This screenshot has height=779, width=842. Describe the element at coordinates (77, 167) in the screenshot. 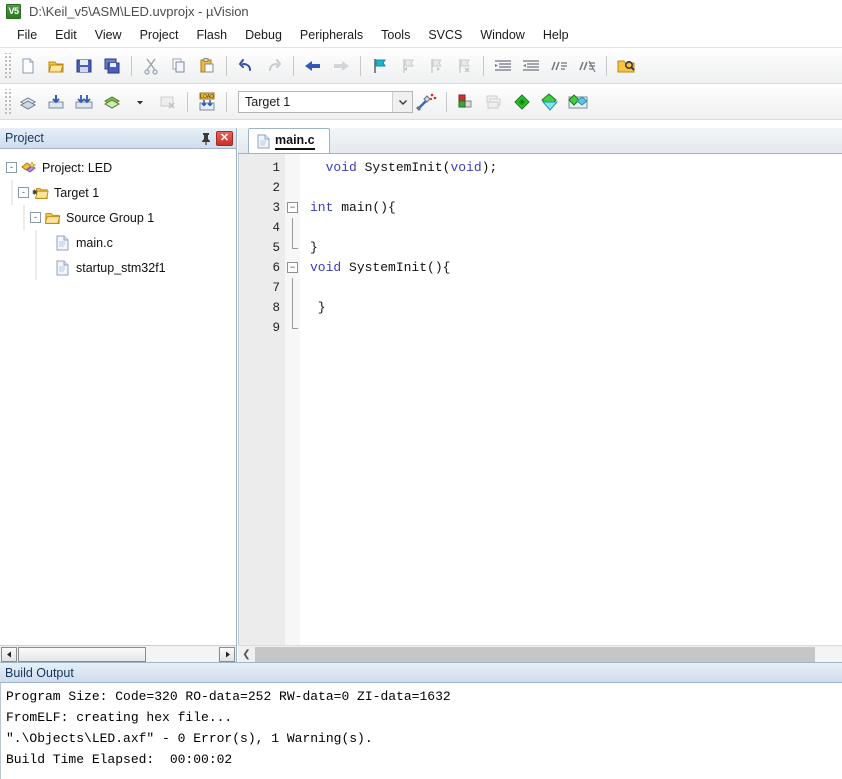

I see `tree-node-label: Project: LED` at that location.